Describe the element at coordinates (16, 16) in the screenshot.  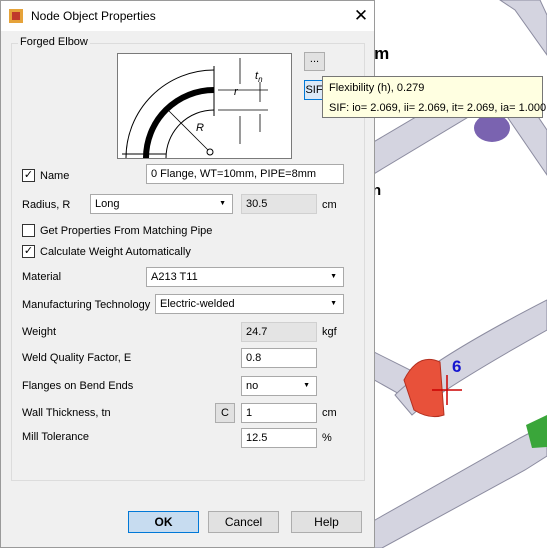
I see `app-icon` at that location.